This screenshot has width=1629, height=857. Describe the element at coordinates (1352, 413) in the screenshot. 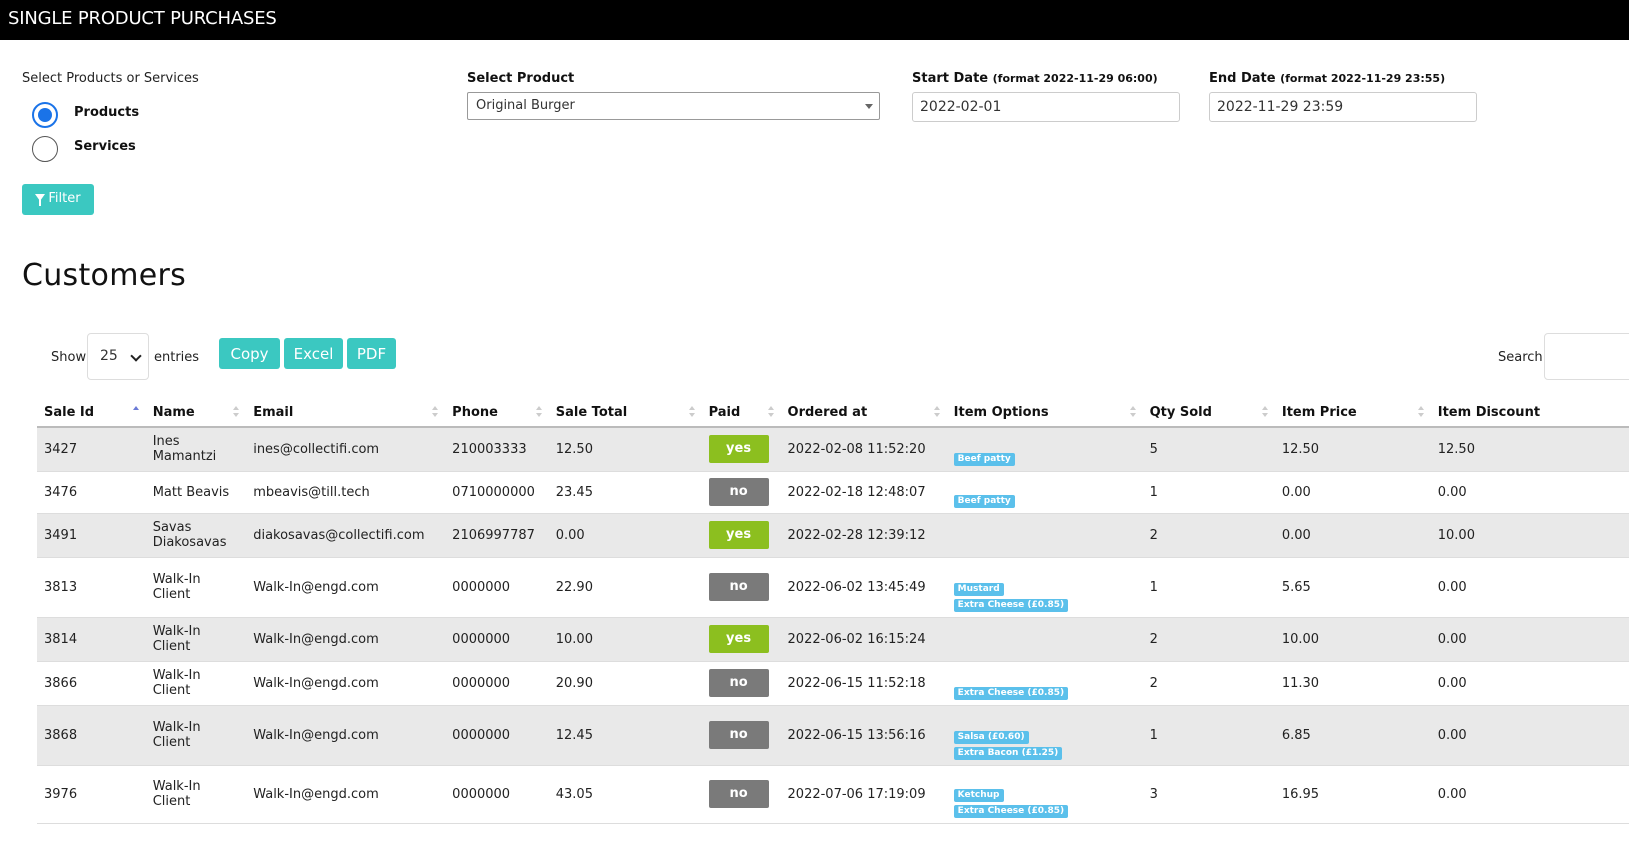

I see `col-header-item-price: Item Price` at that location.